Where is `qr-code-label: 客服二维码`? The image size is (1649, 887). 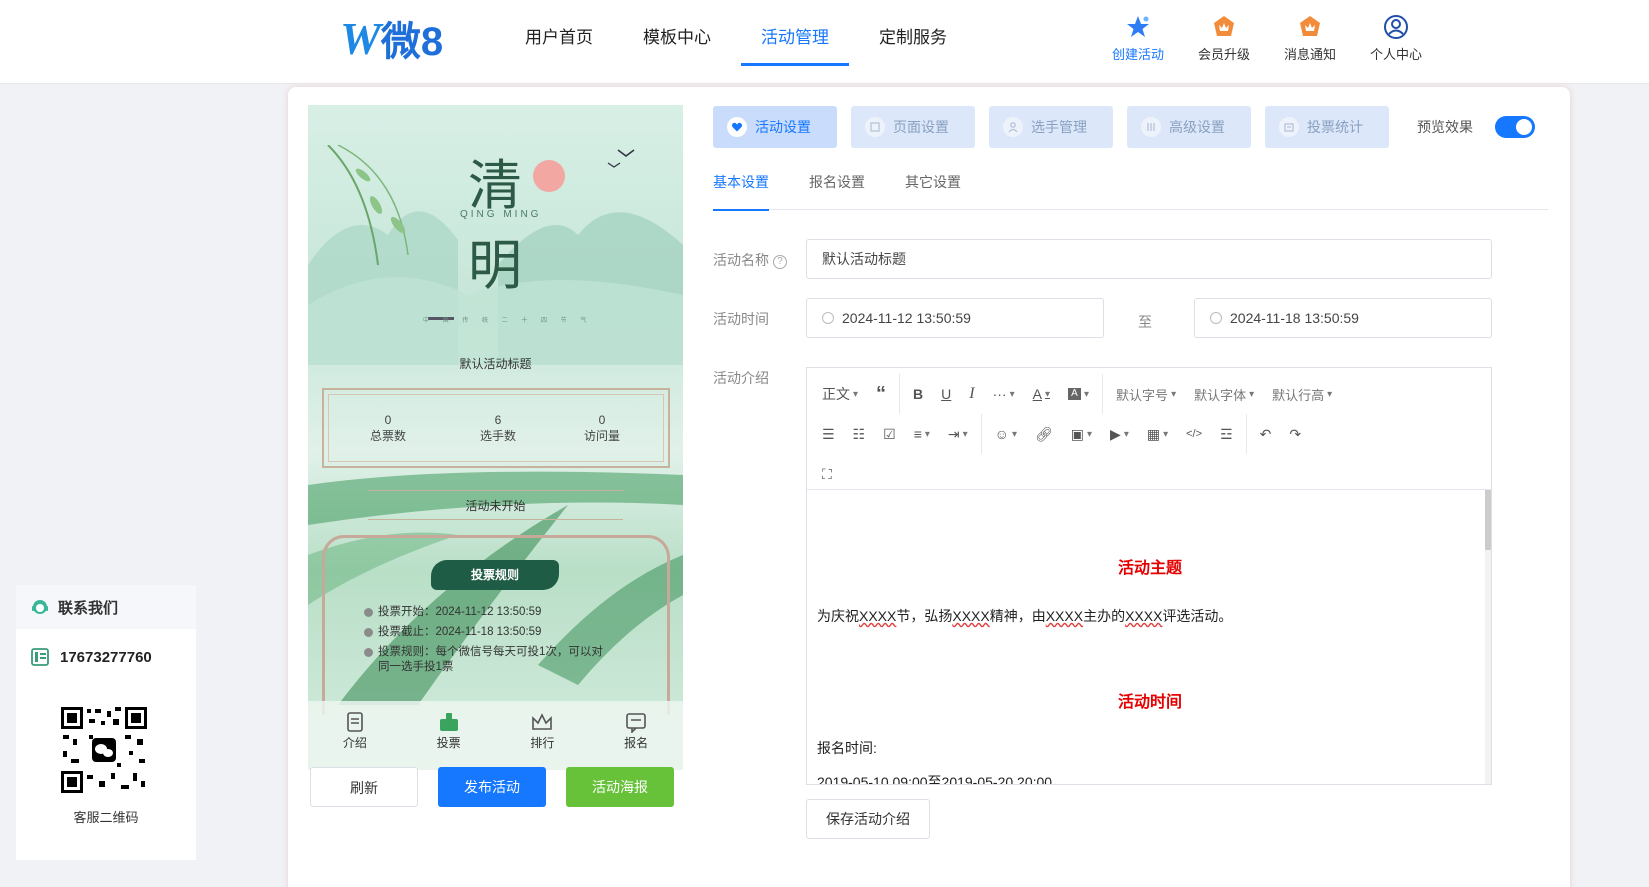
qr-code-label: 客服二维码 is located at coordinates (106, 817).